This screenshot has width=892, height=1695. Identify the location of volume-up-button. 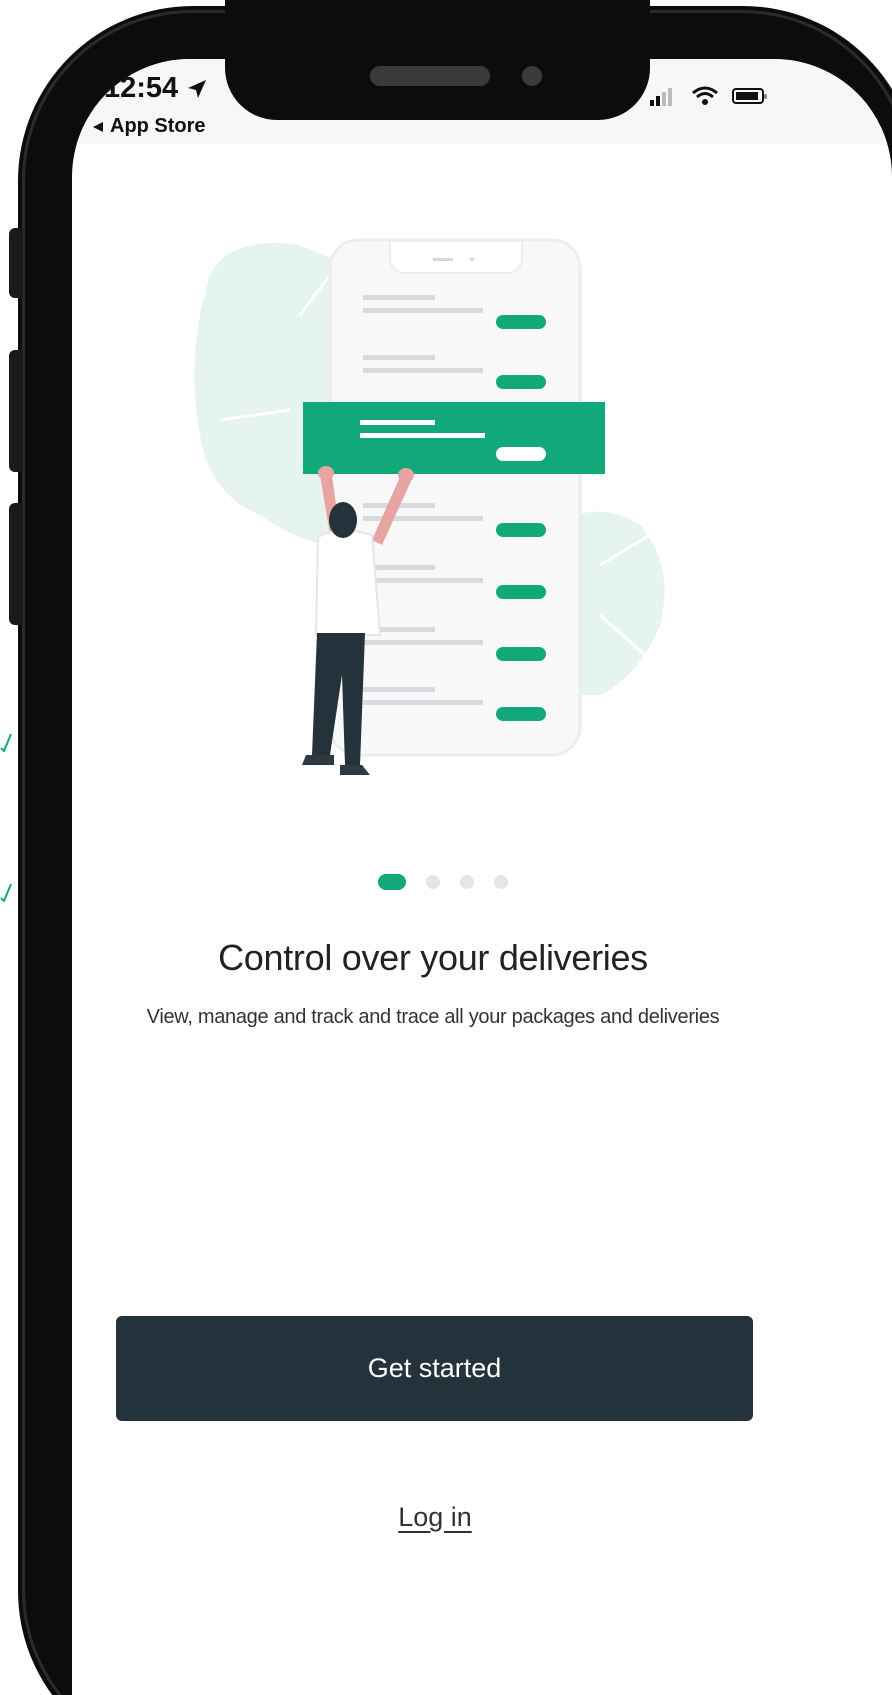
(16, 411).